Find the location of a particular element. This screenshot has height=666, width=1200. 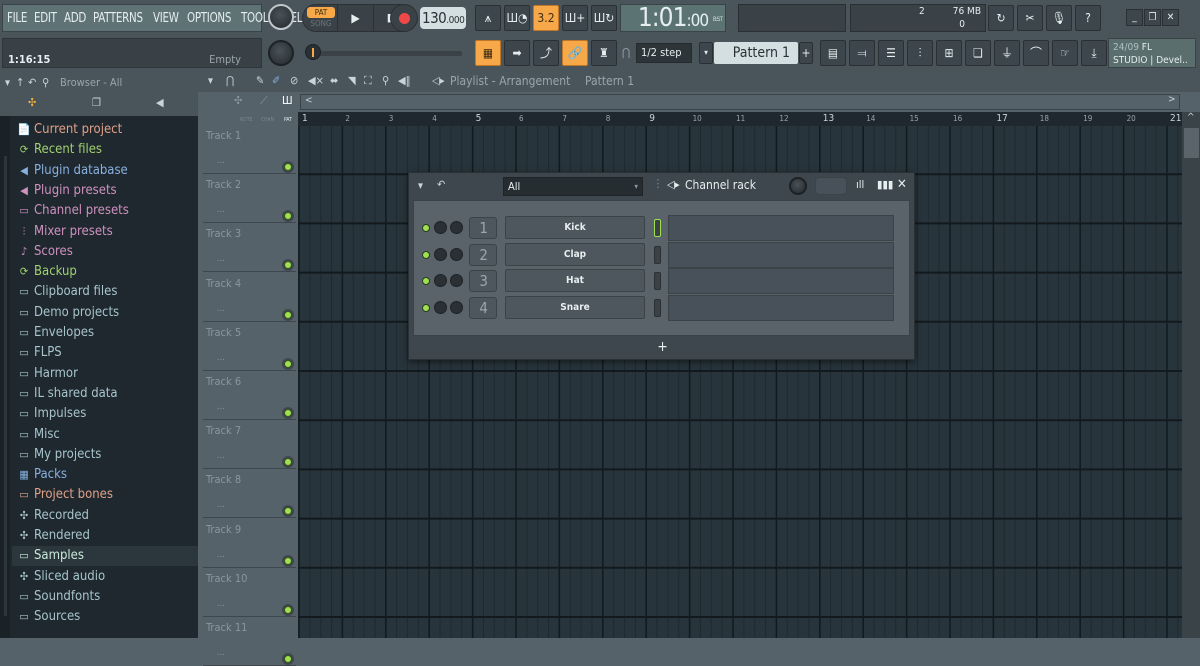

mixer-track-number: 3 is located at coordinates (483, 281).